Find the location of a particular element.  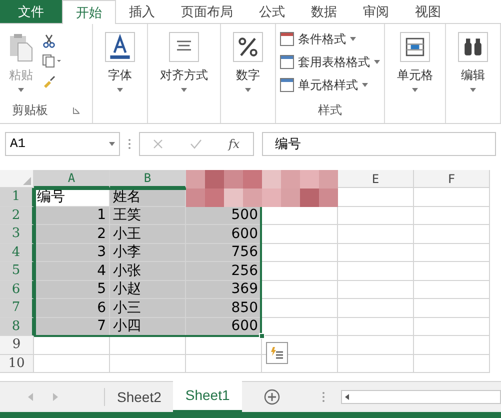

binoculars-icon is located at coordinates (473, 47).